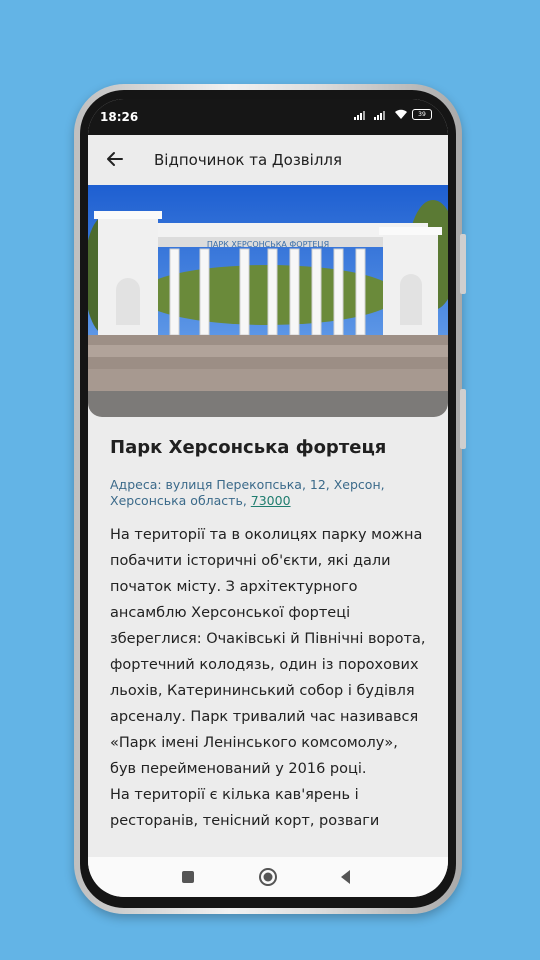  I want to click on circle-home-icon, so click(268, 877).